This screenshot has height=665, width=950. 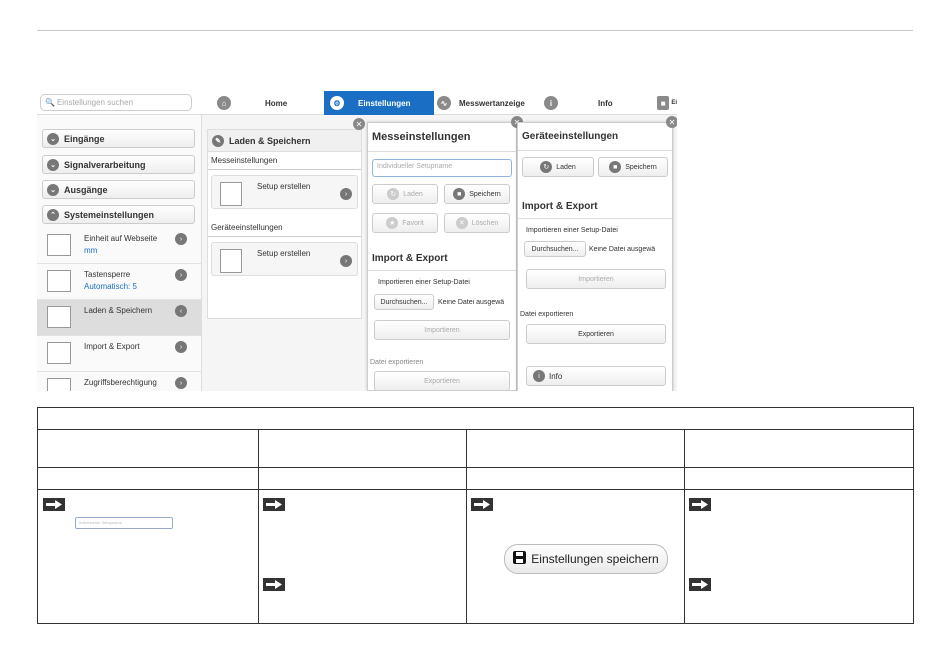 What do you see at coordinates (59, 245) in the screenshot?
I see `unit-icon` at bounding box center [59, 245].